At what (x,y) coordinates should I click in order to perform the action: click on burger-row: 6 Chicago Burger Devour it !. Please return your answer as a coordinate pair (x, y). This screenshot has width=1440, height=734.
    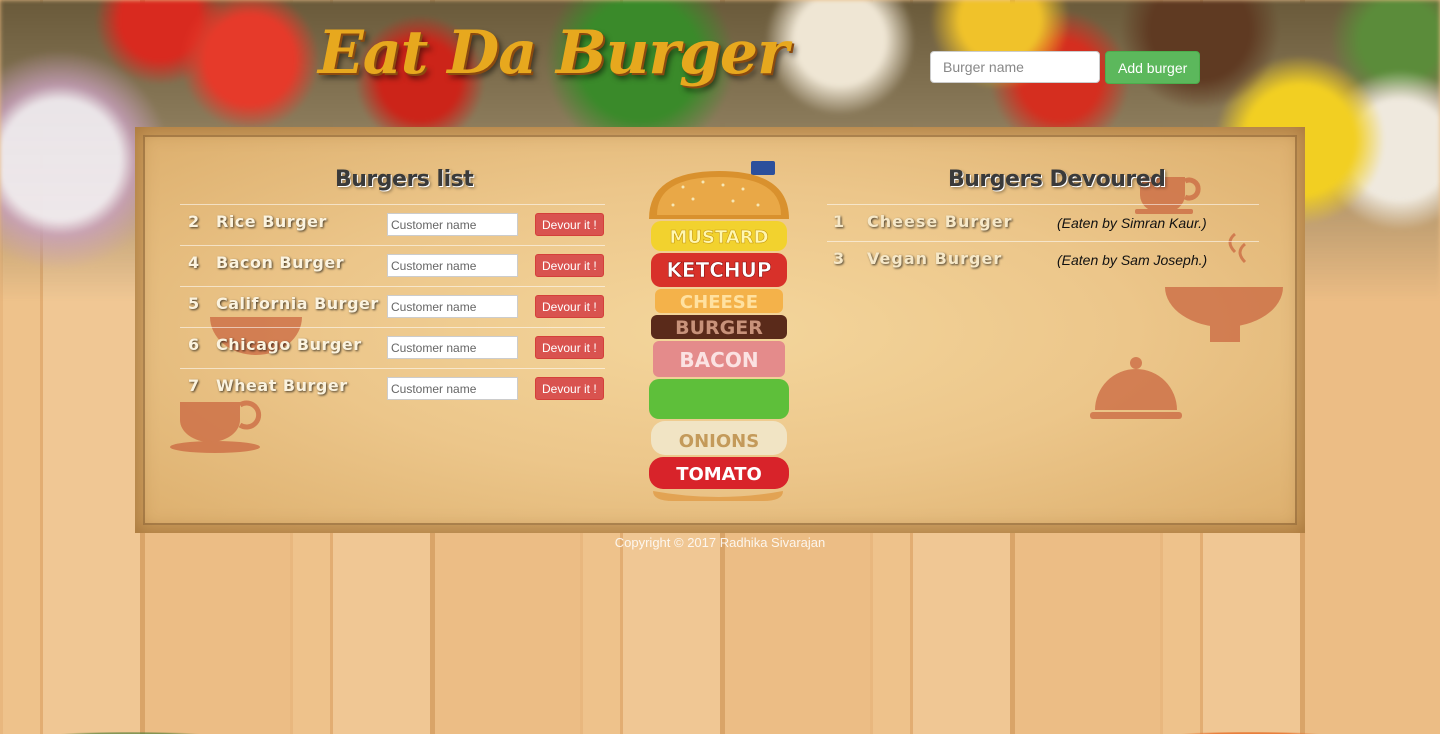
    Looking at the image, I should click on (392, 347).